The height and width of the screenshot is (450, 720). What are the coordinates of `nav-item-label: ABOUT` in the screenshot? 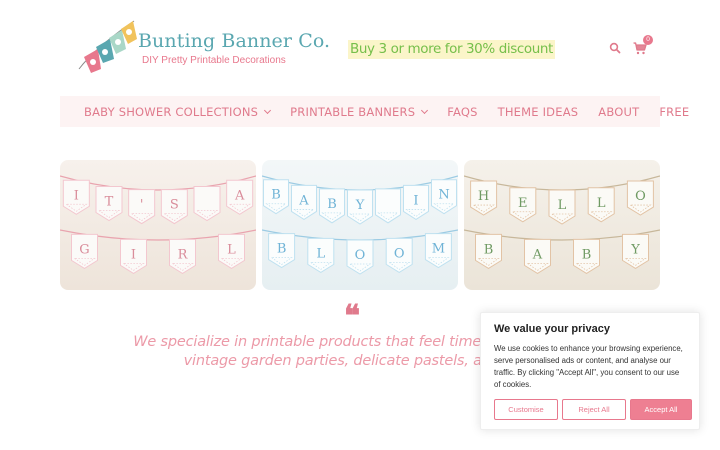 It's located at (619, 111).